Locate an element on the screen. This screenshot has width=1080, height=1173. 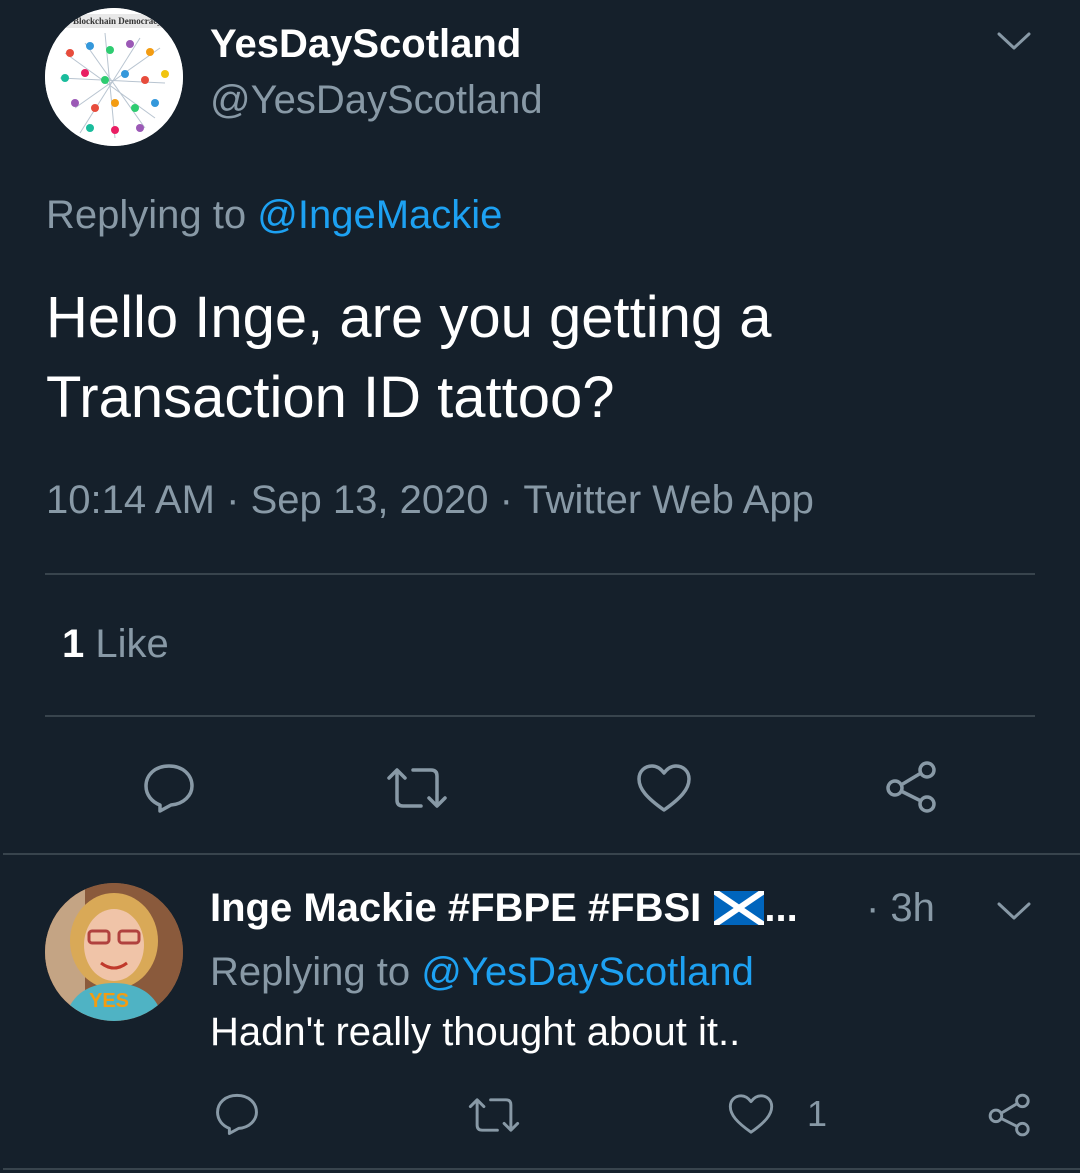
user-handle: @YesDayScotland is located at coordinates (376, 100).